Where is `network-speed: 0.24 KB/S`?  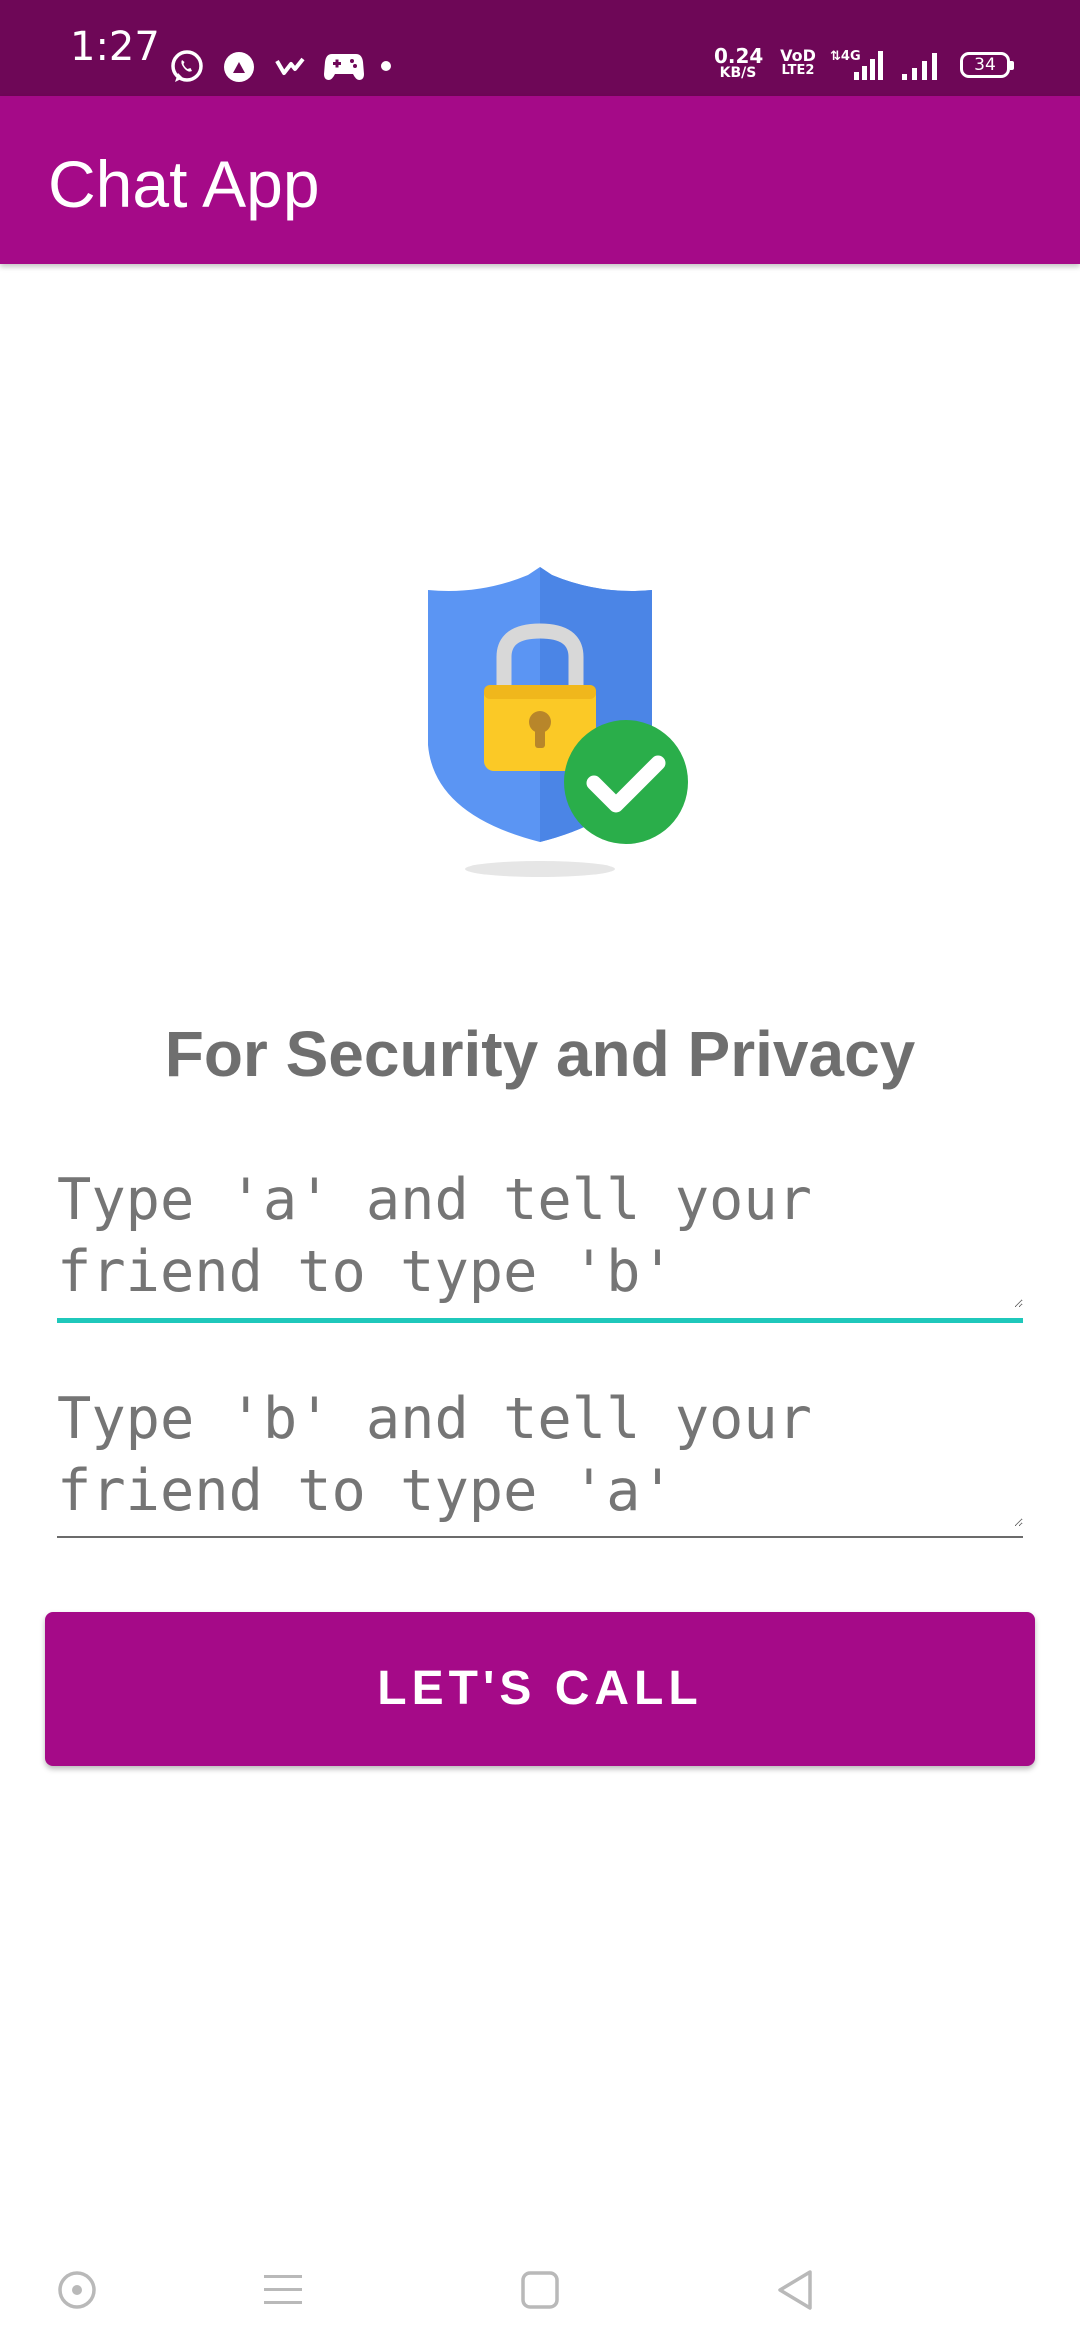
network-speed: 0.24 KB/S is located at coordinates (739, 62).